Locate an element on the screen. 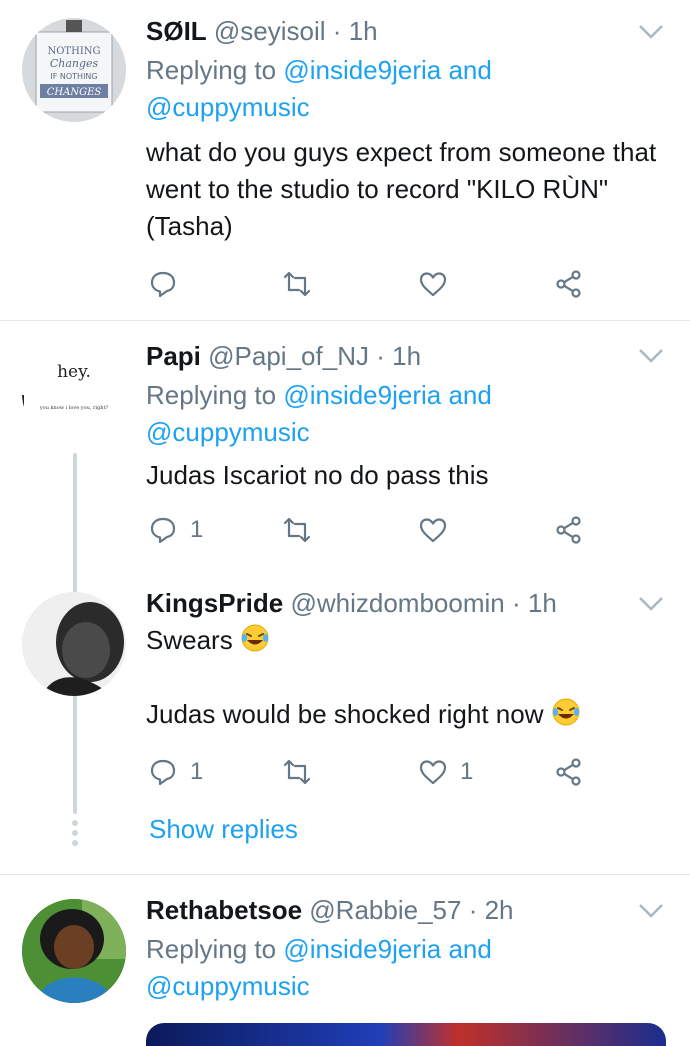 This screenshot has height=1046, width=690. tweet-actions is located at coordinates (371, 284).